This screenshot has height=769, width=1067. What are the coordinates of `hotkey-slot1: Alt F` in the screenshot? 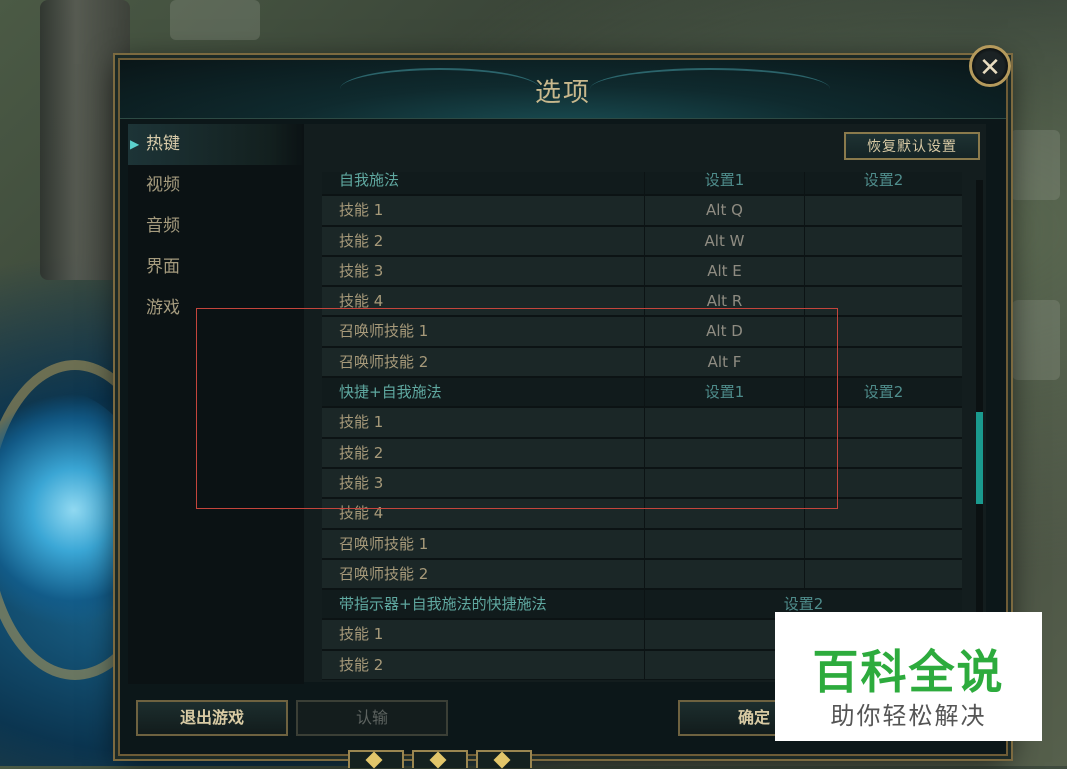 It's located at (724, 362).